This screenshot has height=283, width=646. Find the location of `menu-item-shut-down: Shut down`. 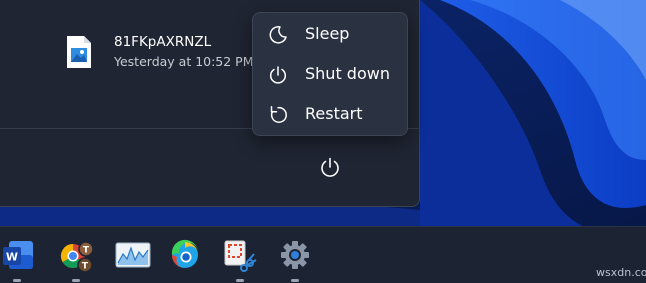

menu-item-shut-down: Shut down is located at coordinates (330, 75).